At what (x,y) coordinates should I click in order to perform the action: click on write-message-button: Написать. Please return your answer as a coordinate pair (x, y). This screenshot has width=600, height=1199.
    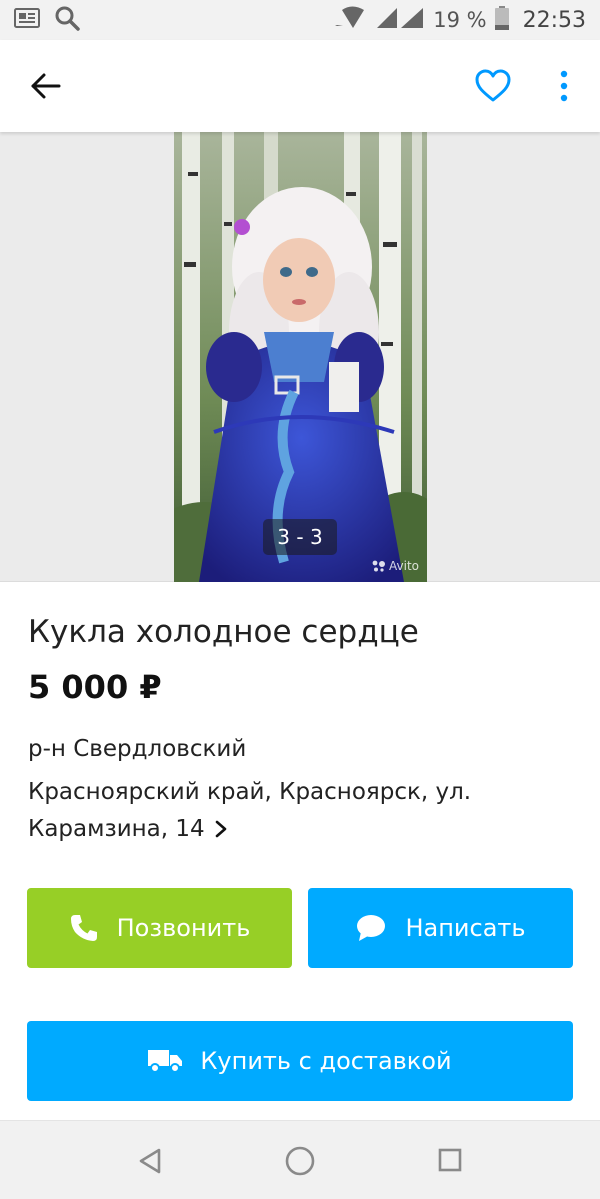
    Looking at the image, I should click on (440, 928).